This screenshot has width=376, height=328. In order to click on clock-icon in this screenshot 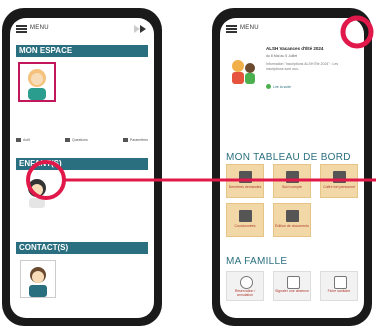, I will do `click(246, 282)`.